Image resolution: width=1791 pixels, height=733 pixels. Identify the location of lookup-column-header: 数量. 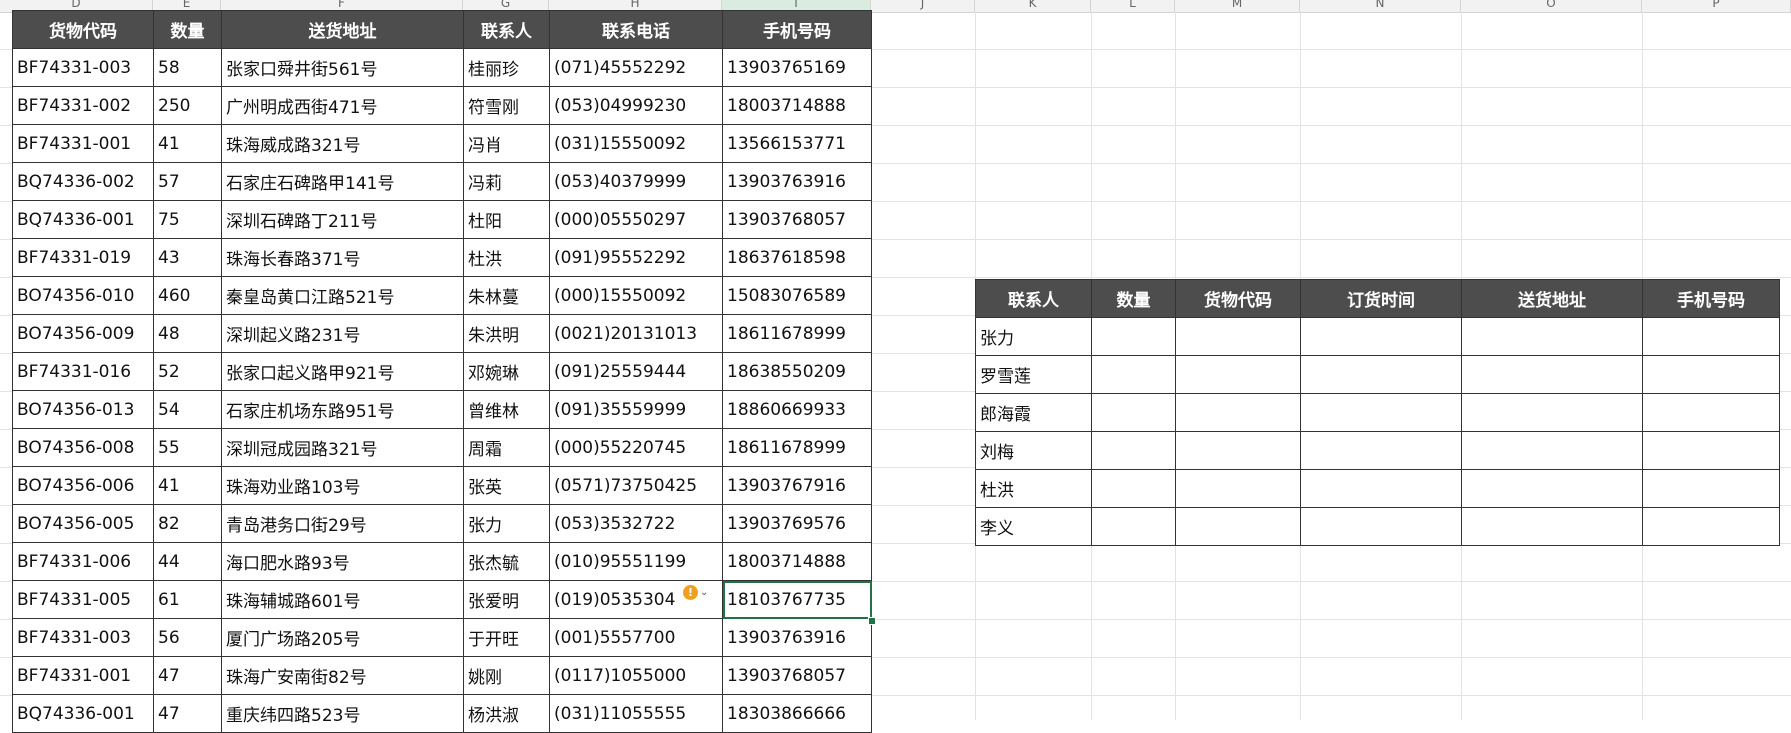
(1133, 298).